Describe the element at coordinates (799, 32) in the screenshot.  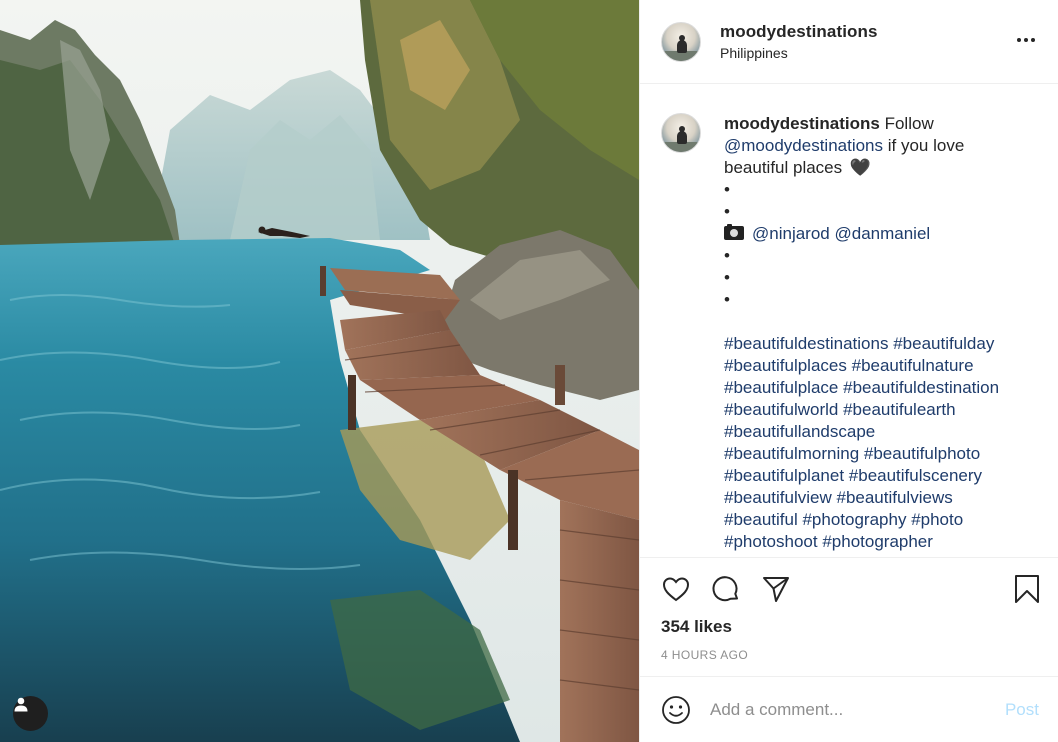
I see `header-username: moodydestinations` at that location.